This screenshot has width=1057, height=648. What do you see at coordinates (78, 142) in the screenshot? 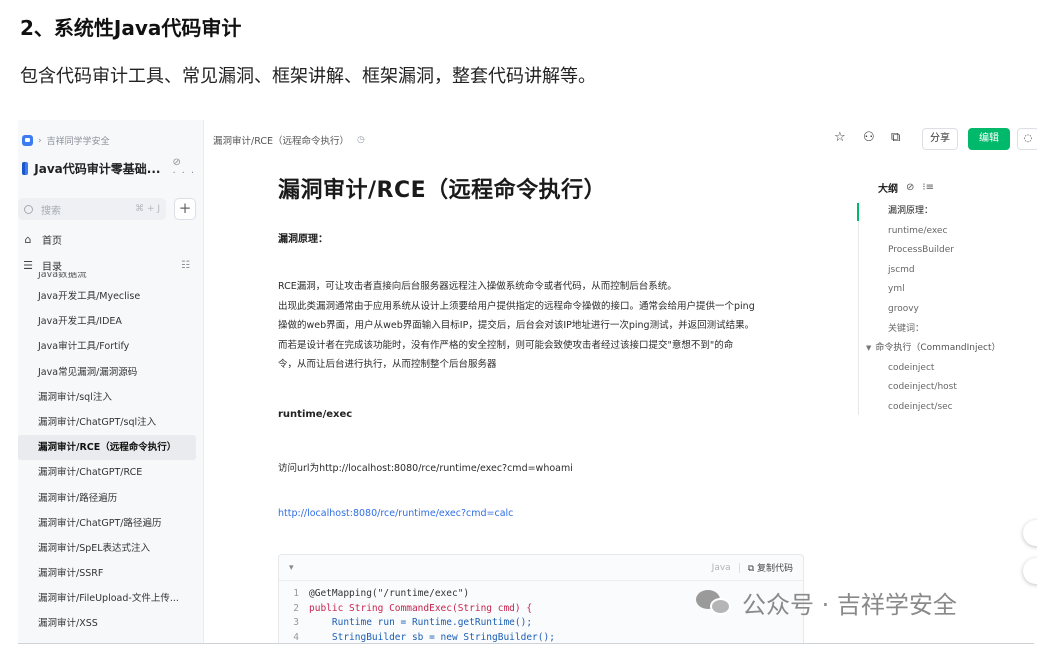
I see `breadcrumb-label: 吉祥同学学安全` at bounding box center [78, 142].